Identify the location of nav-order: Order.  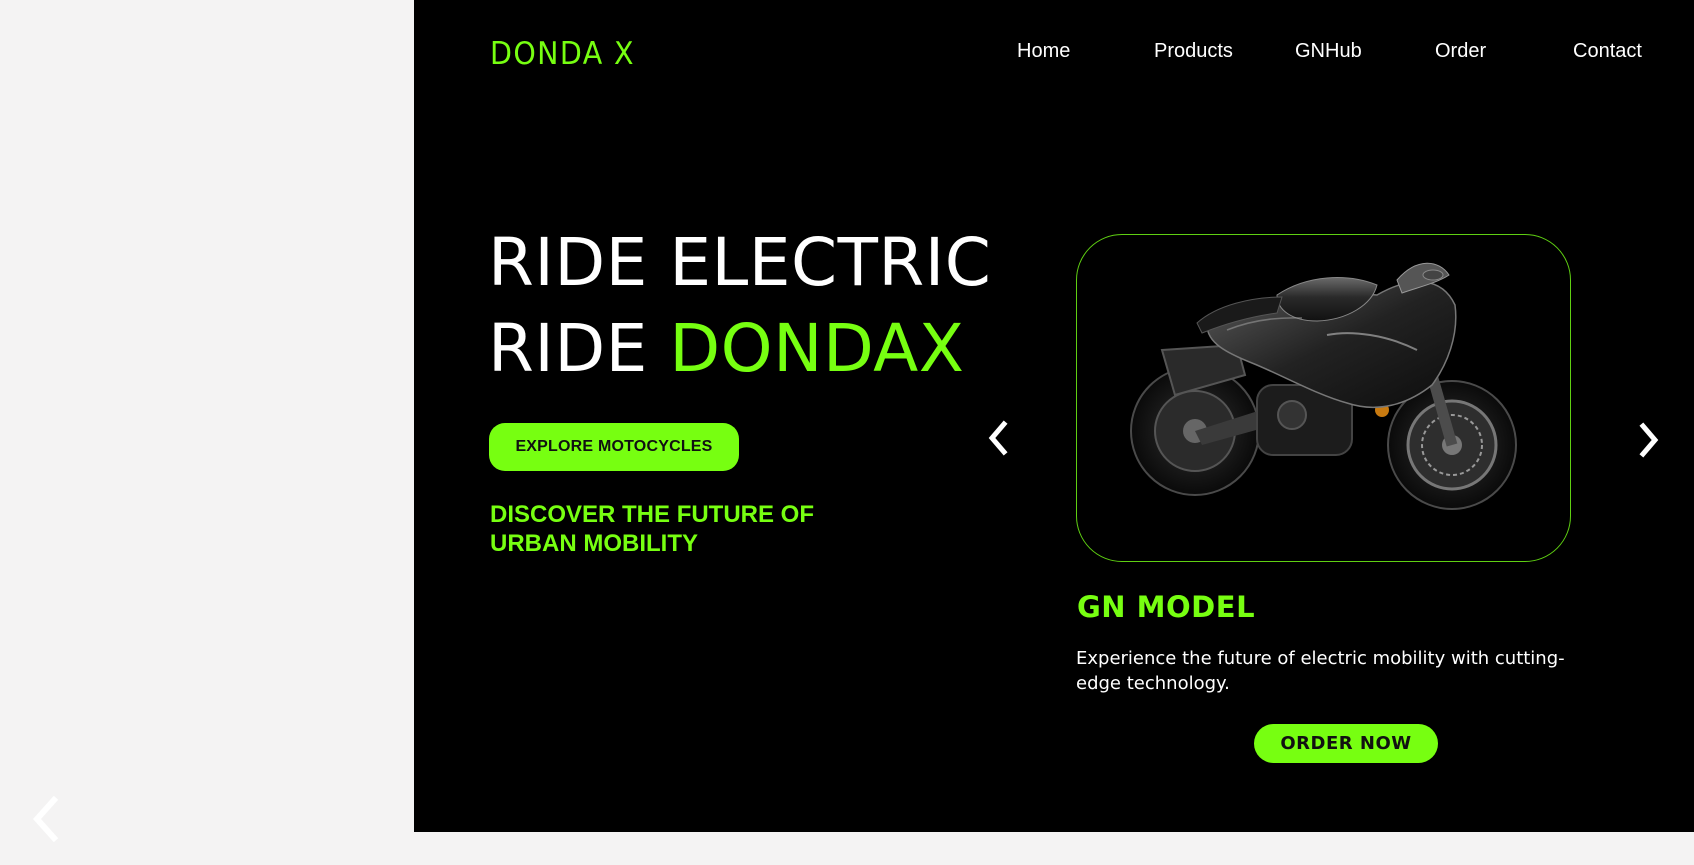
(1460, 51).